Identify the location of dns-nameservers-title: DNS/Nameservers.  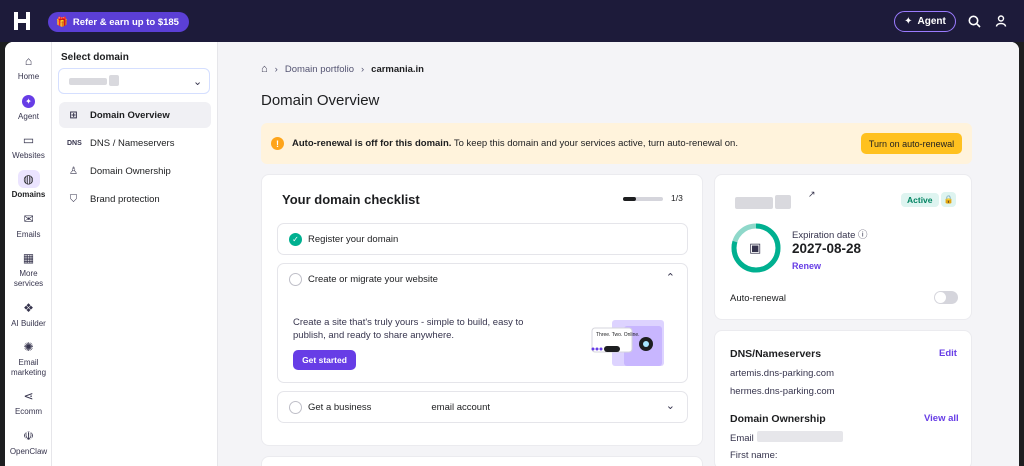
(776, 354).